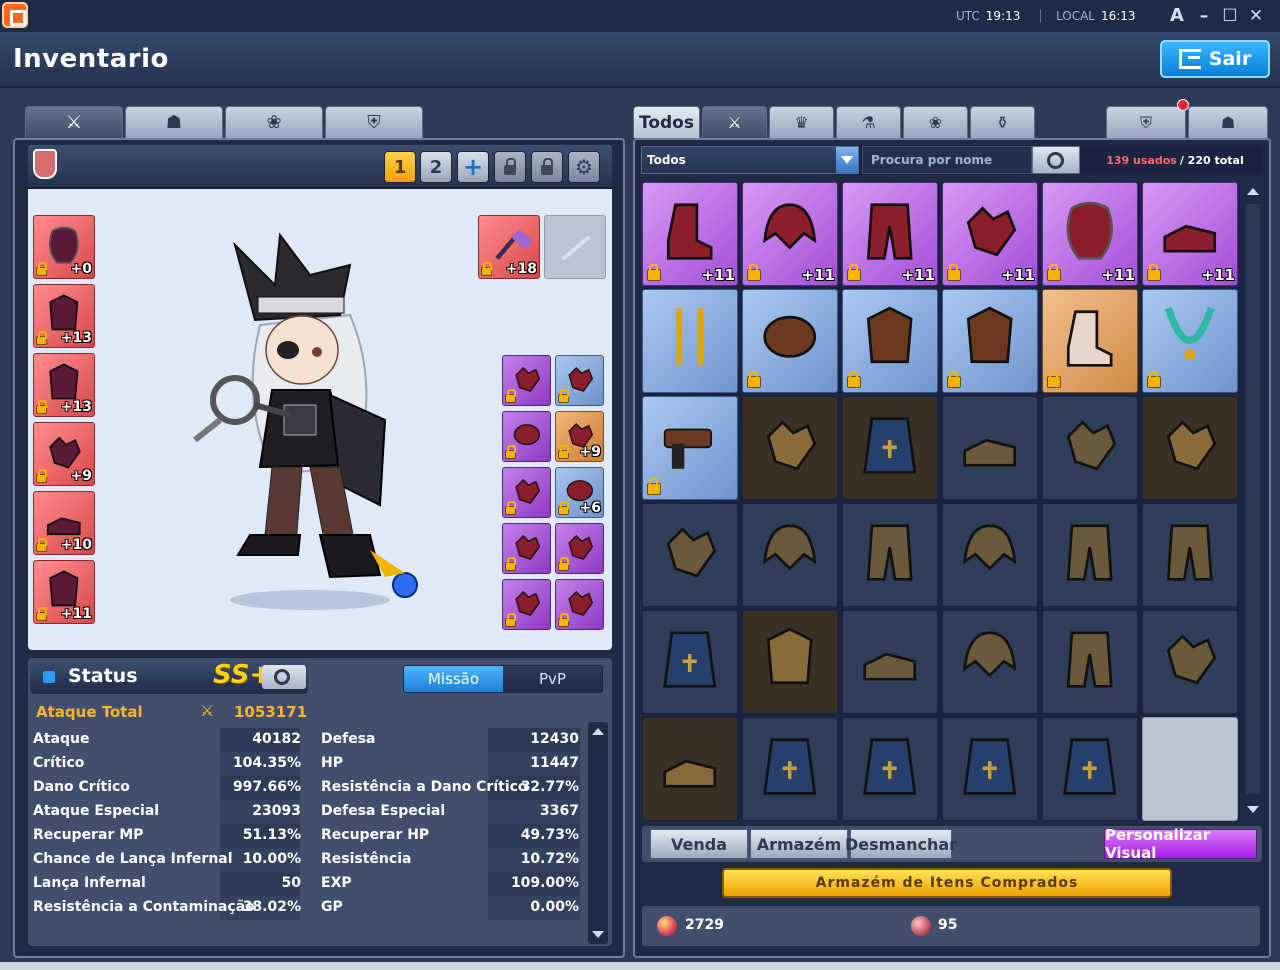 Image resolution: width=1280 pixels, height=970 pixels. Describe the element at coordinates (1056, 160) in the screenshot. I see `search-icon` at that location.